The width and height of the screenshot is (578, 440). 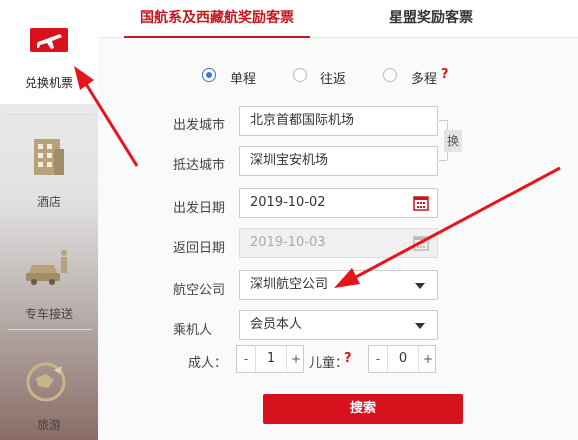 I want to click on children-count: 0, so click(x=403, y=359).